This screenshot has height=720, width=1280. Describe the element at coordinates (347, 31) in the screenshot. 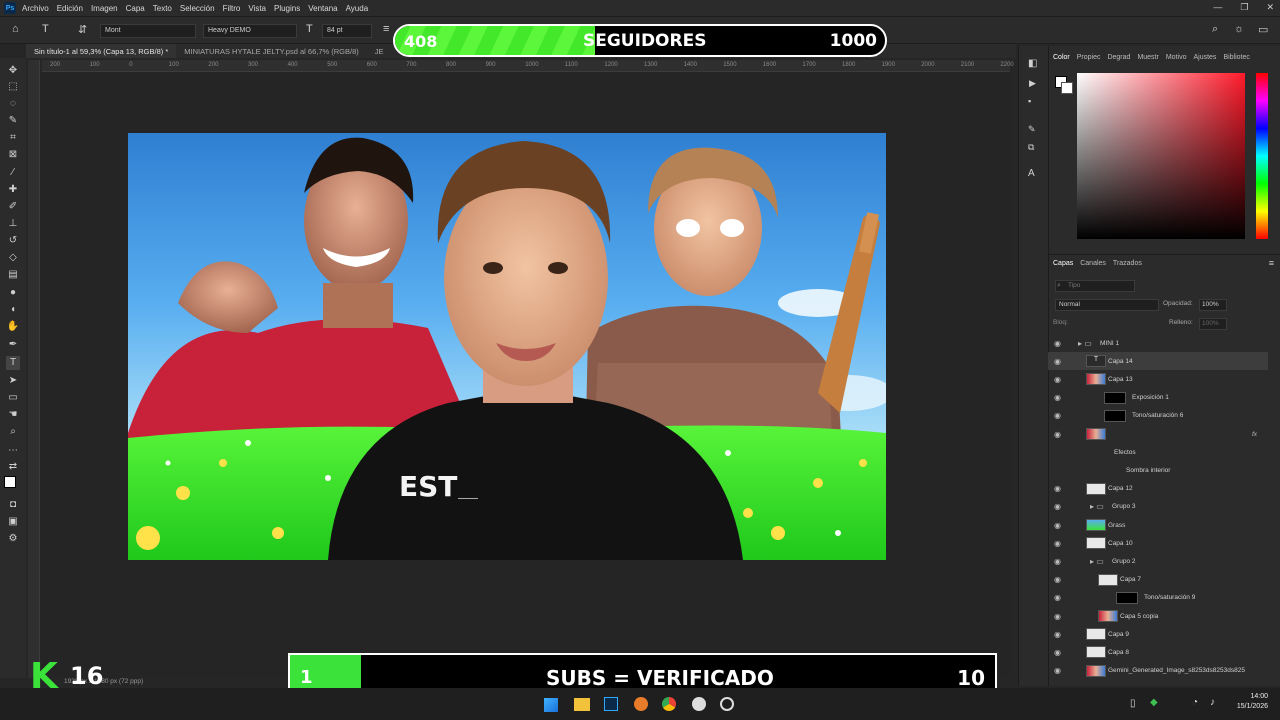

I see `font-size-select: 84 pt` at that location.